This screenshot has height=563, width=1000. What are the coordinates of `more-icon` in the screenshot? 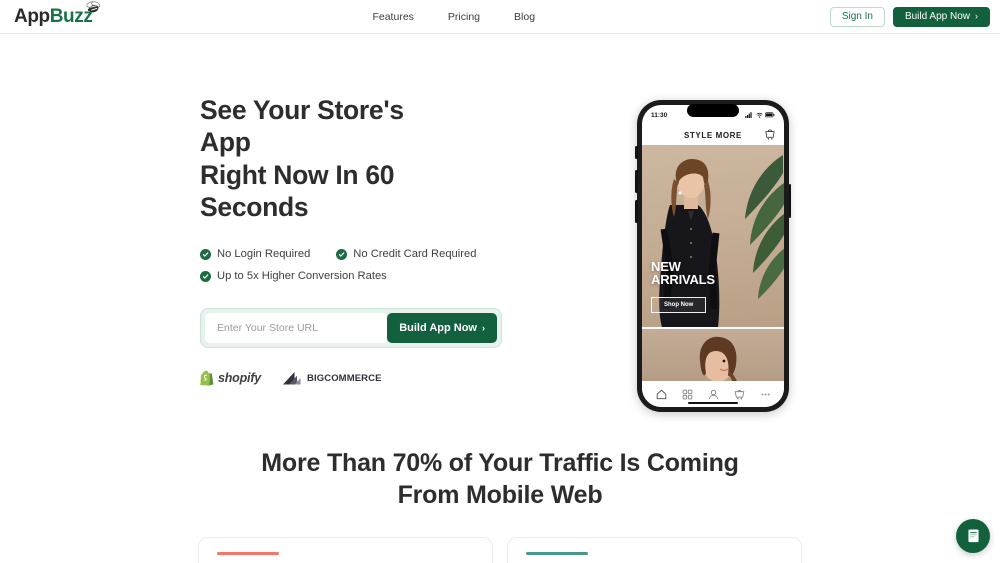 It's located at (765, 394).